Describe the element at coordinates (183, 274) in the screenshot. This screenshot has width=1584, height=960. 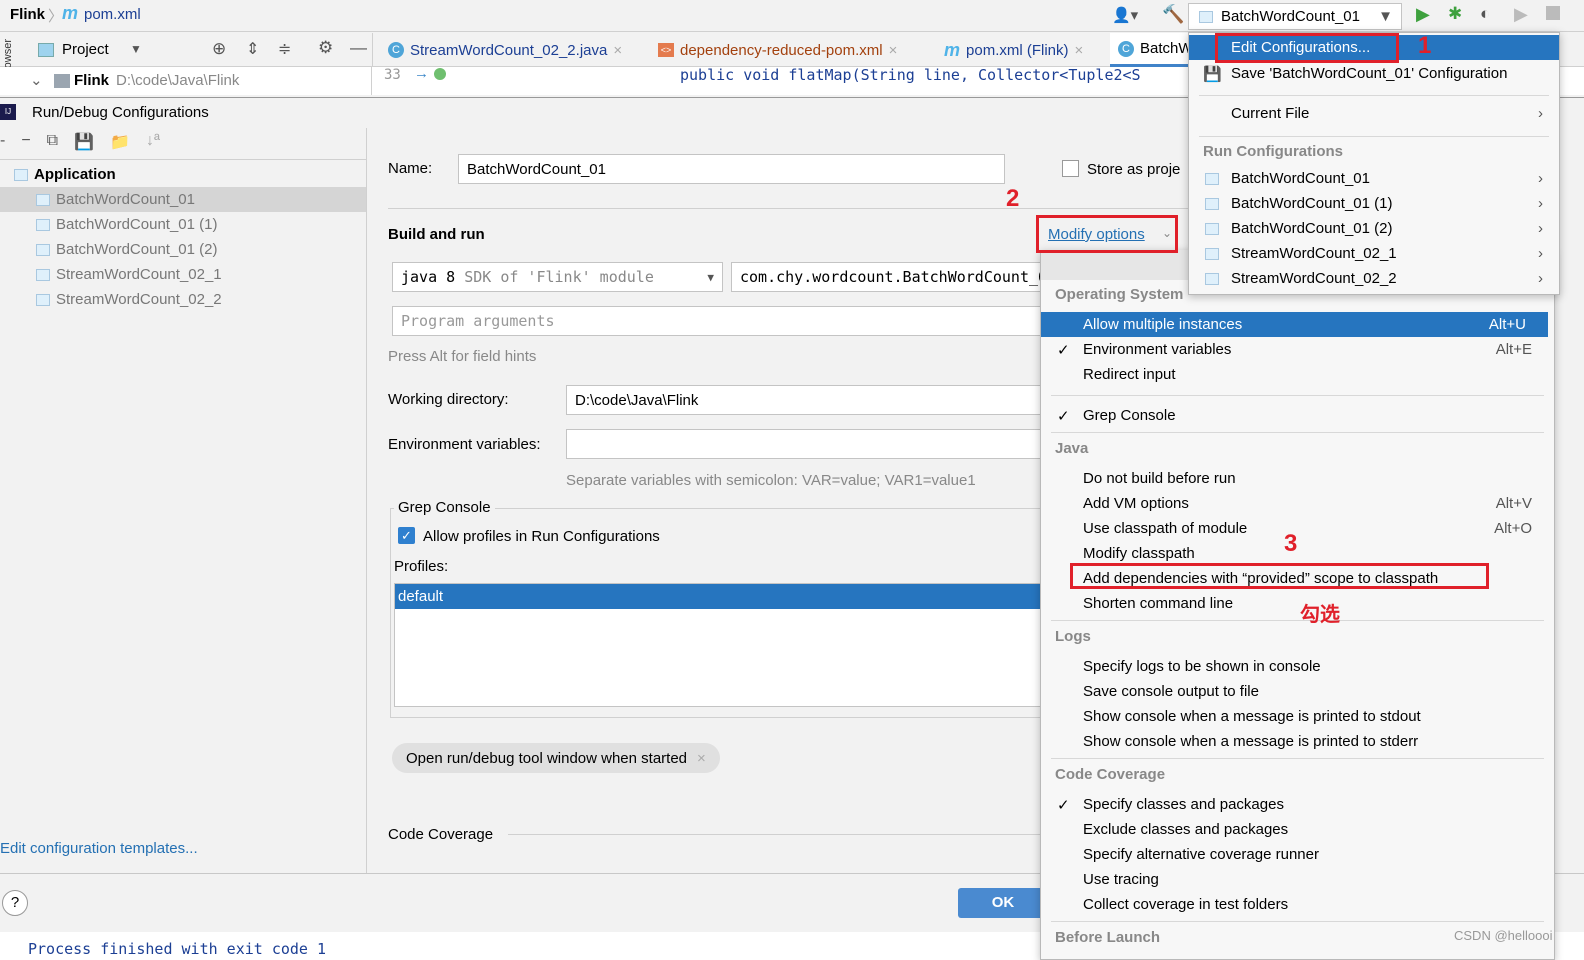
I see `tree-item: StreamWordCount_02_1` at that location.